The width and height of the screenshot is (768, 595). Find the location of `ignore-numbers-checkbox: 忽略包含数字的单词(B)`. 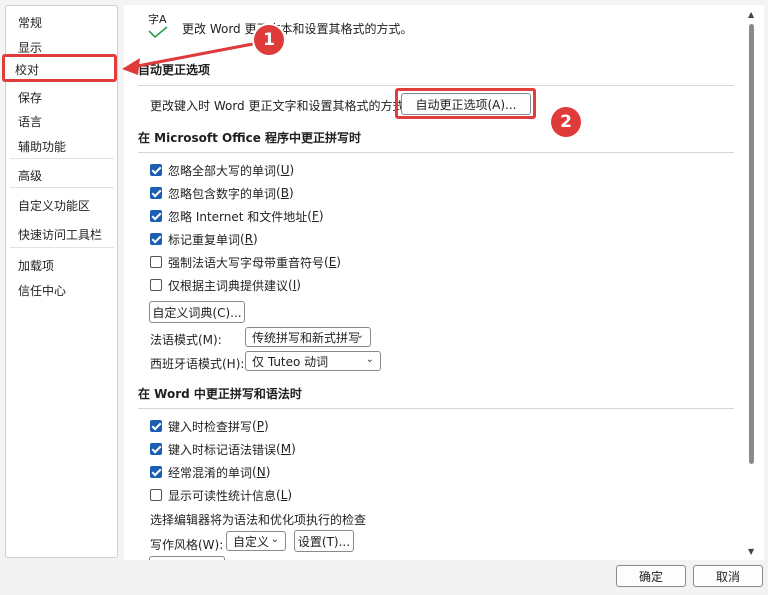

ignore-numbers-checkbox: 忽略包含数字的单词(B) is located at coordinates (222, 193).